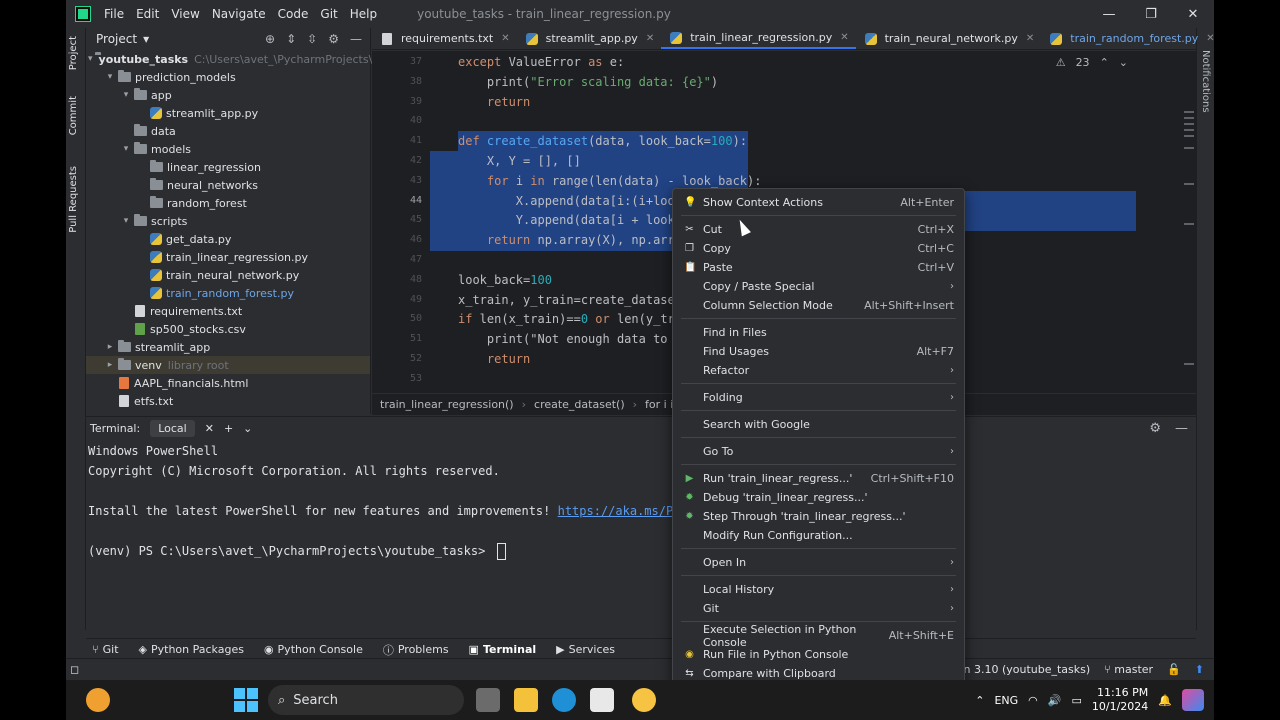 Image resolution: width=1280 pixels, height=720 pixels. What do you see at coordinates (818, 424) in the screenshot?
I see `context-menu-item: Search with Google` at bounding box center [818, 424].